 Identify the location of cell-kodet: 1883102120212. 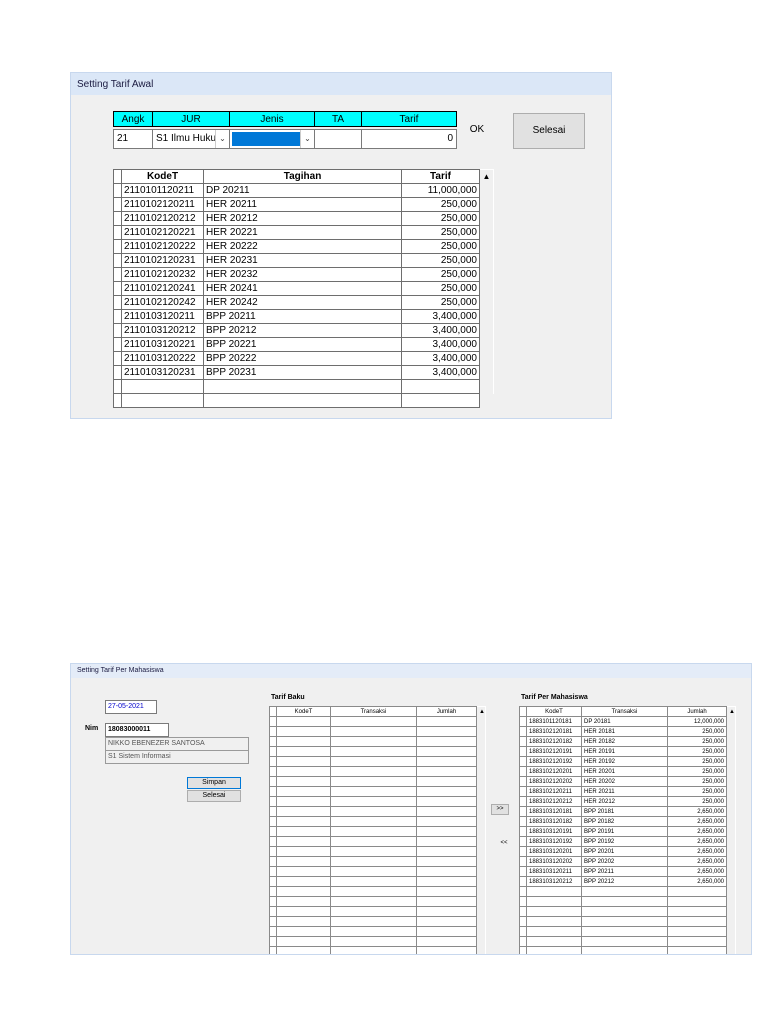
(554, 801).